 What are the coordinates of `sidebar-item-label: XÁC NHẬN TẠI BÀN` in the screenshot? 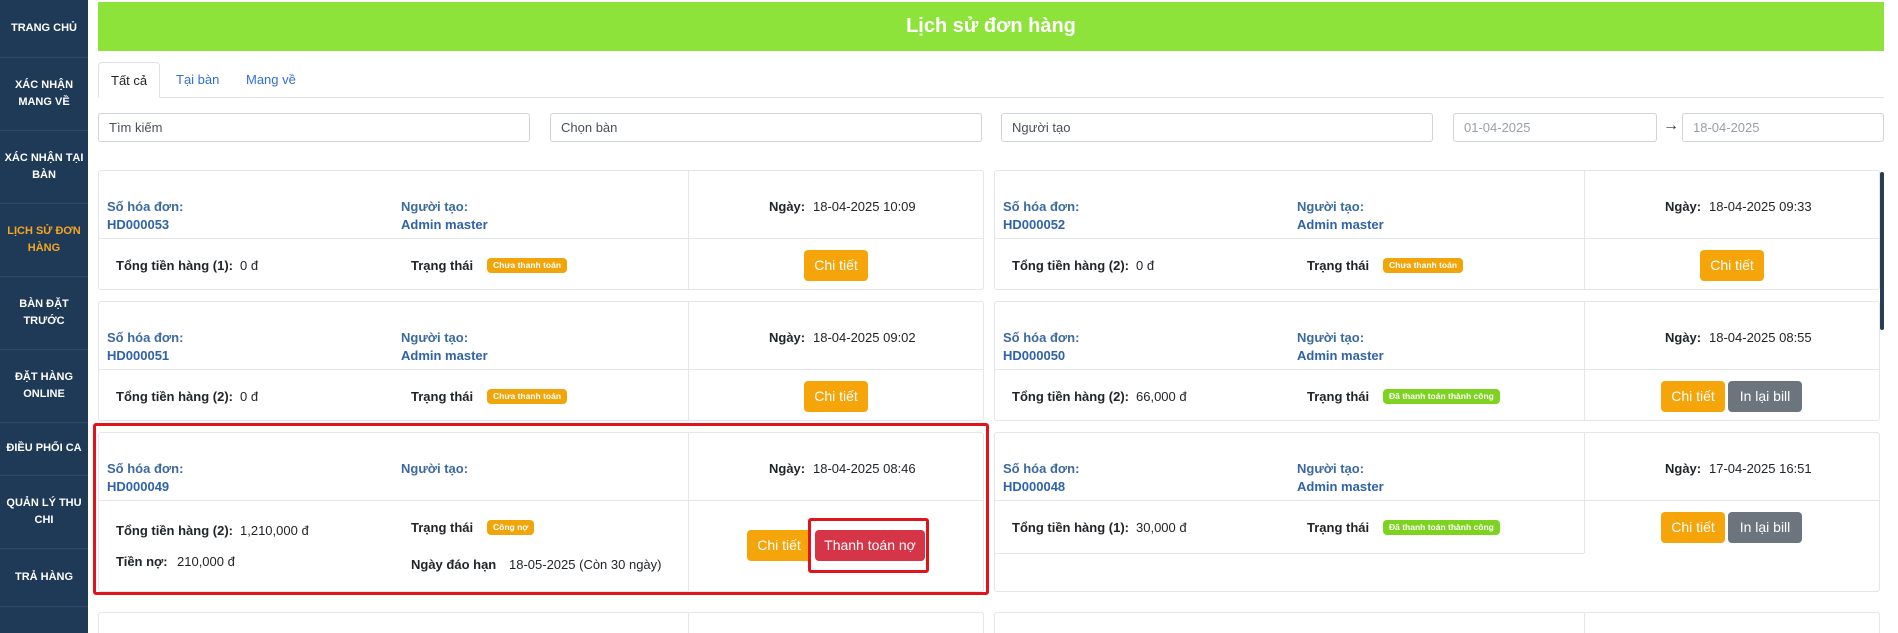 It's located at (44, 166).